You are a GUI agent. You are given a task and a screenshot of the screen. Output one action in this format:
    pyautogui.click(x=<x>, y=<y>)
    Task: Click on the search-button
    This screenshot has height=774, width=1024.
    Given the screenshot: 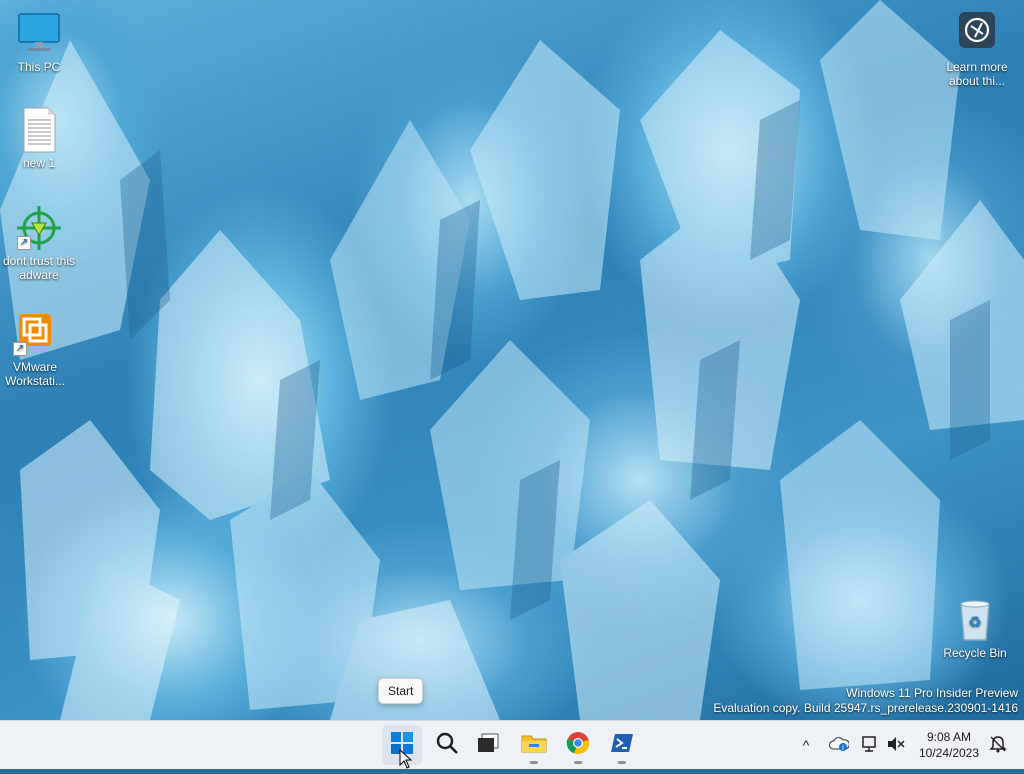 What is the action you would take?
    pyautogui.click(x=447, y=745)
    